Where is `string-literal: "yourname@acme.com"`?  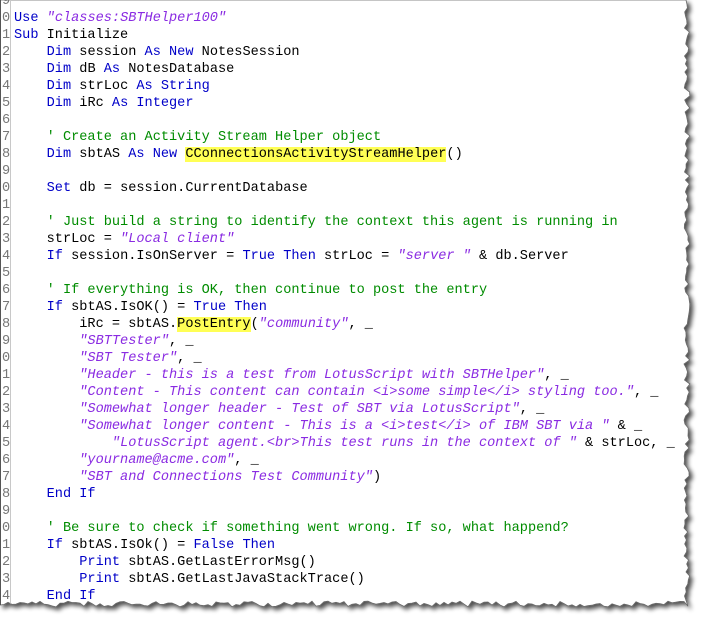 string-literal: "yourname@acme.com" is located at coordinates (157, 460).